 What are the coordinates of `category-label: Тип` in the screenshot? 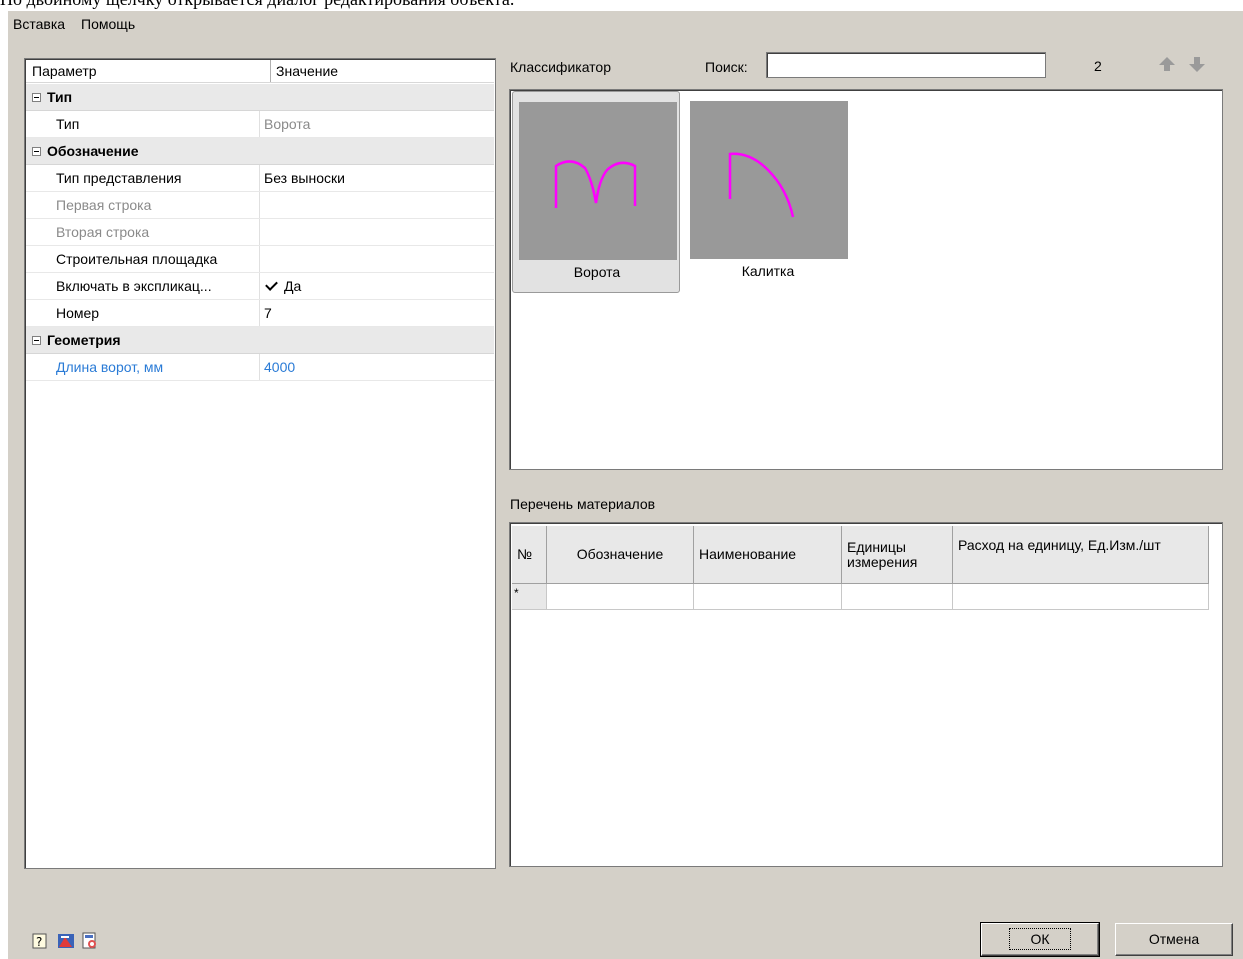 It's located at (60, 97).